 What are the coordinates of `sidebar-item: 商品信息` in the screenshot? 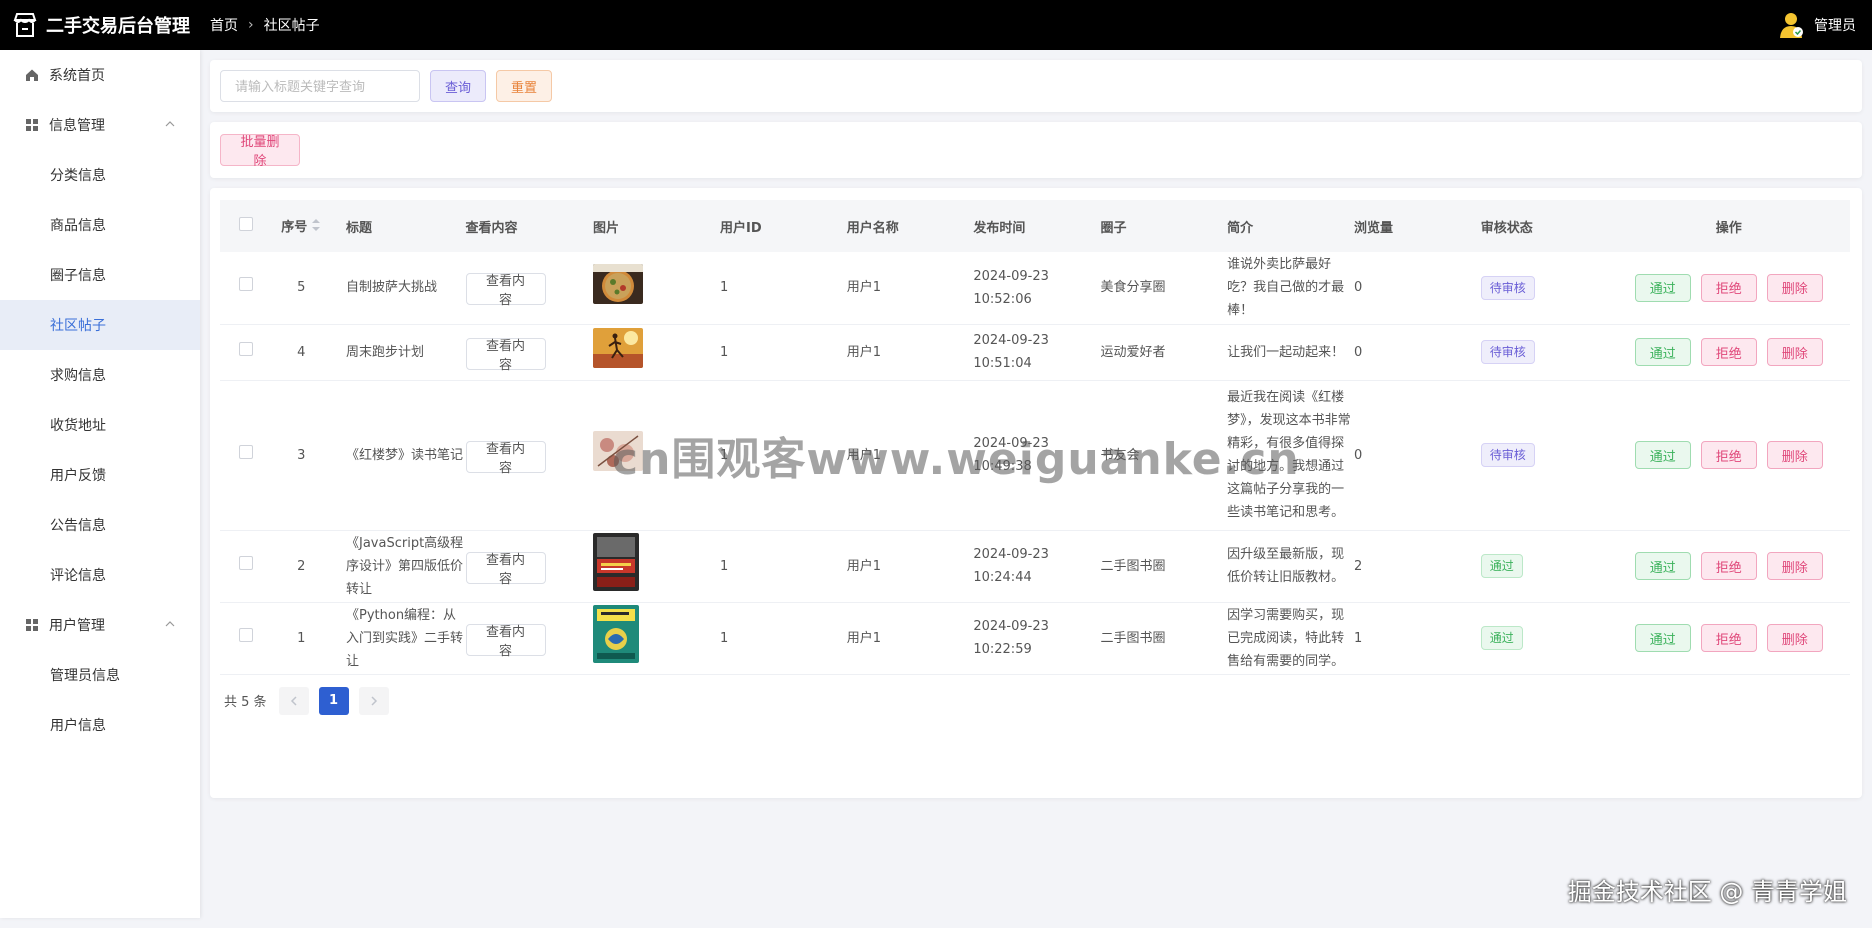 It's located at (100, 225).